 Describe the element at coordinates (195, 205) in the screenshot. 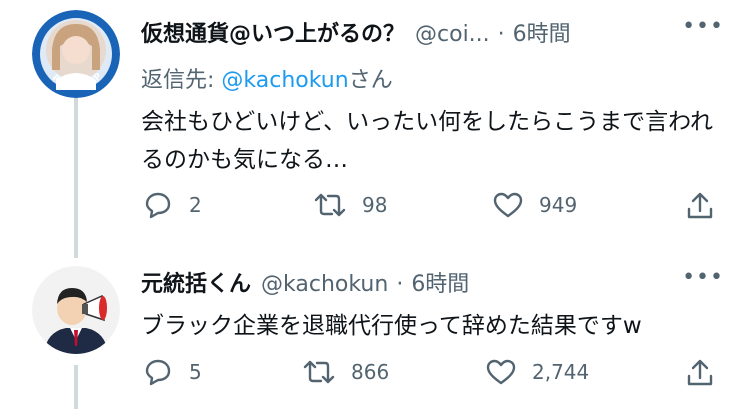

I see `reply-count: 2` at that location.